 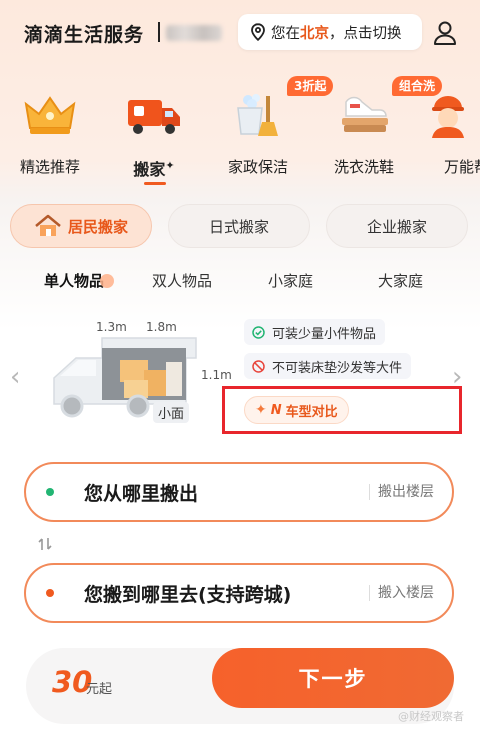 What do you see at coordinates (257, 115) in the screenshot?
I see `cleaning-bucket-icon` at bounding box center [257, 115].